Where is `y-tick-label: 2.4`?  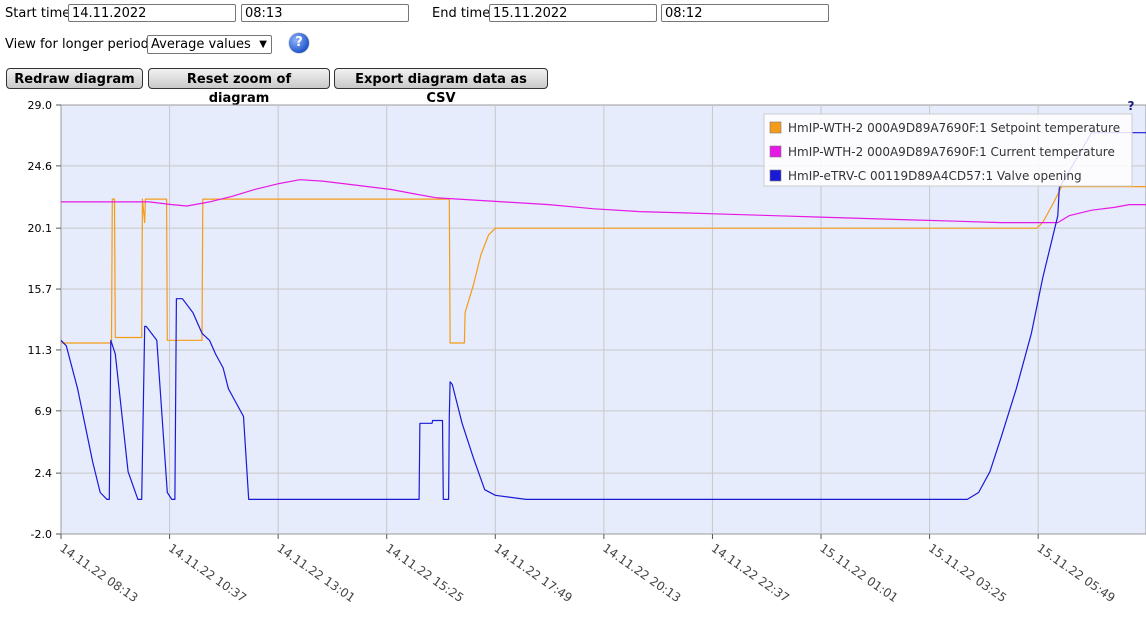 y-tick-label: 2.4 is located at coordinates (44, 473).